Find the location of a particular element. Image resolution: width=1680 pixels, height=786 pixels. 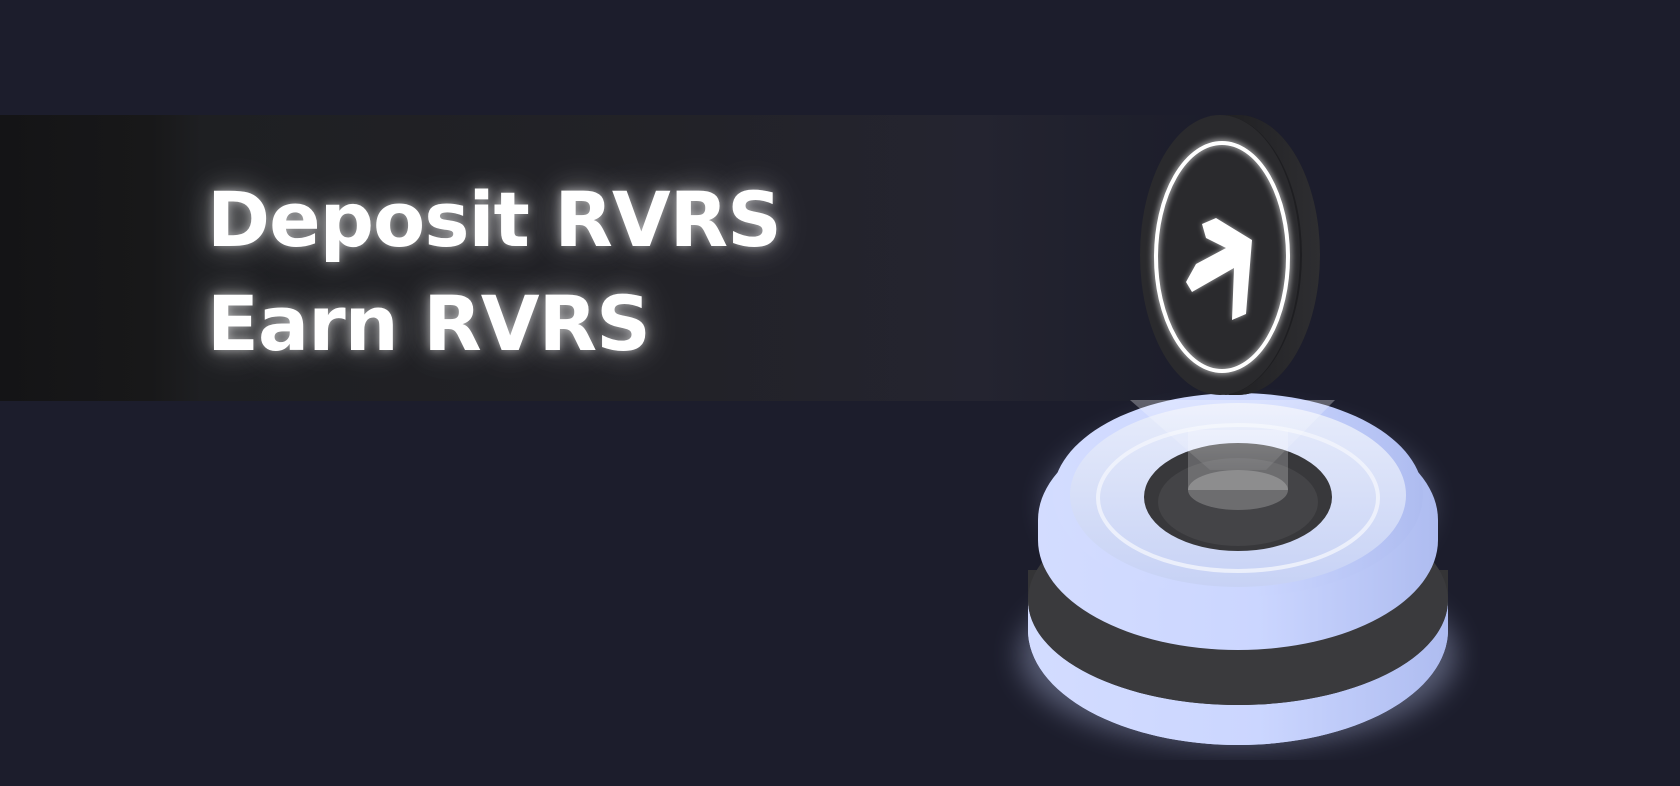

rvrs-arrow-logo-icon is located at coordinates (1230, 255).